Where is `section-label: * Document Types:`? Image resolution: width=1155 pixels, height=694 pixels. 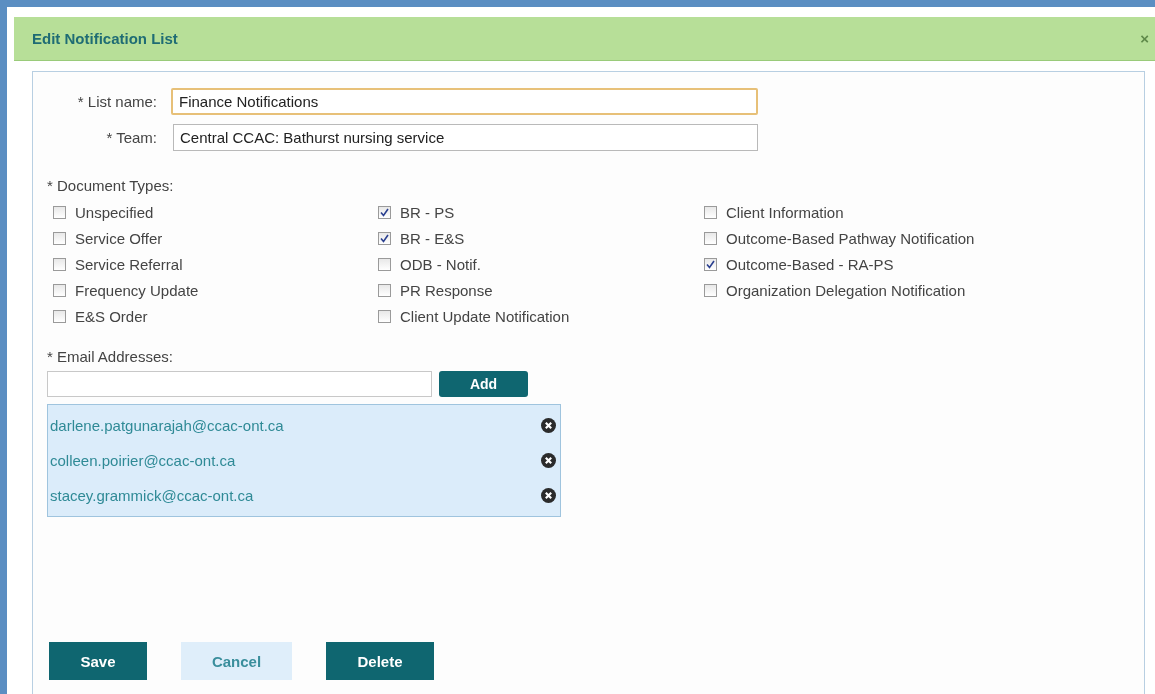
section-label: * Document Types: is located at coordinates (111, 185).